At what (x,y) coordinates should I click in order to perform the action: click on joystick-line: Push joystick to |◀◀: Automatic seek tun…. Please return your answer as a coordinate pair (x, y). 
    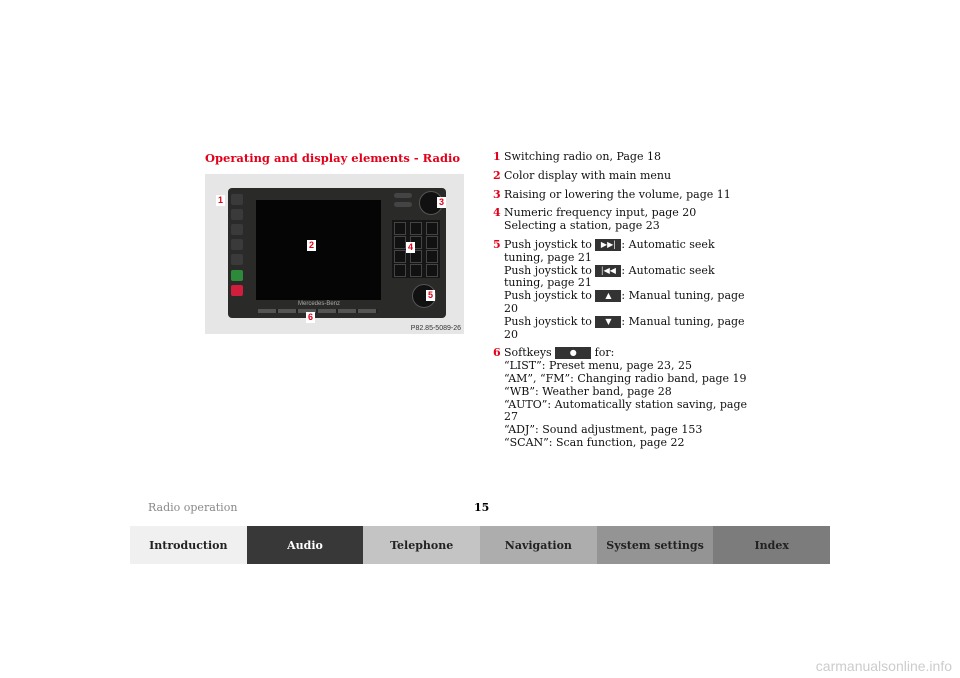
    Looking at the image, I should click on (609, 276).